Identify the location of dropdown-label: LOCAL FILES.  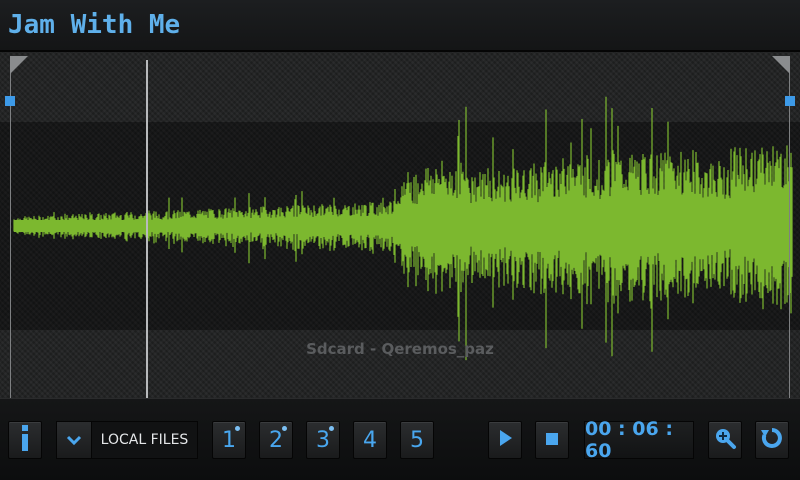
(144, 440).